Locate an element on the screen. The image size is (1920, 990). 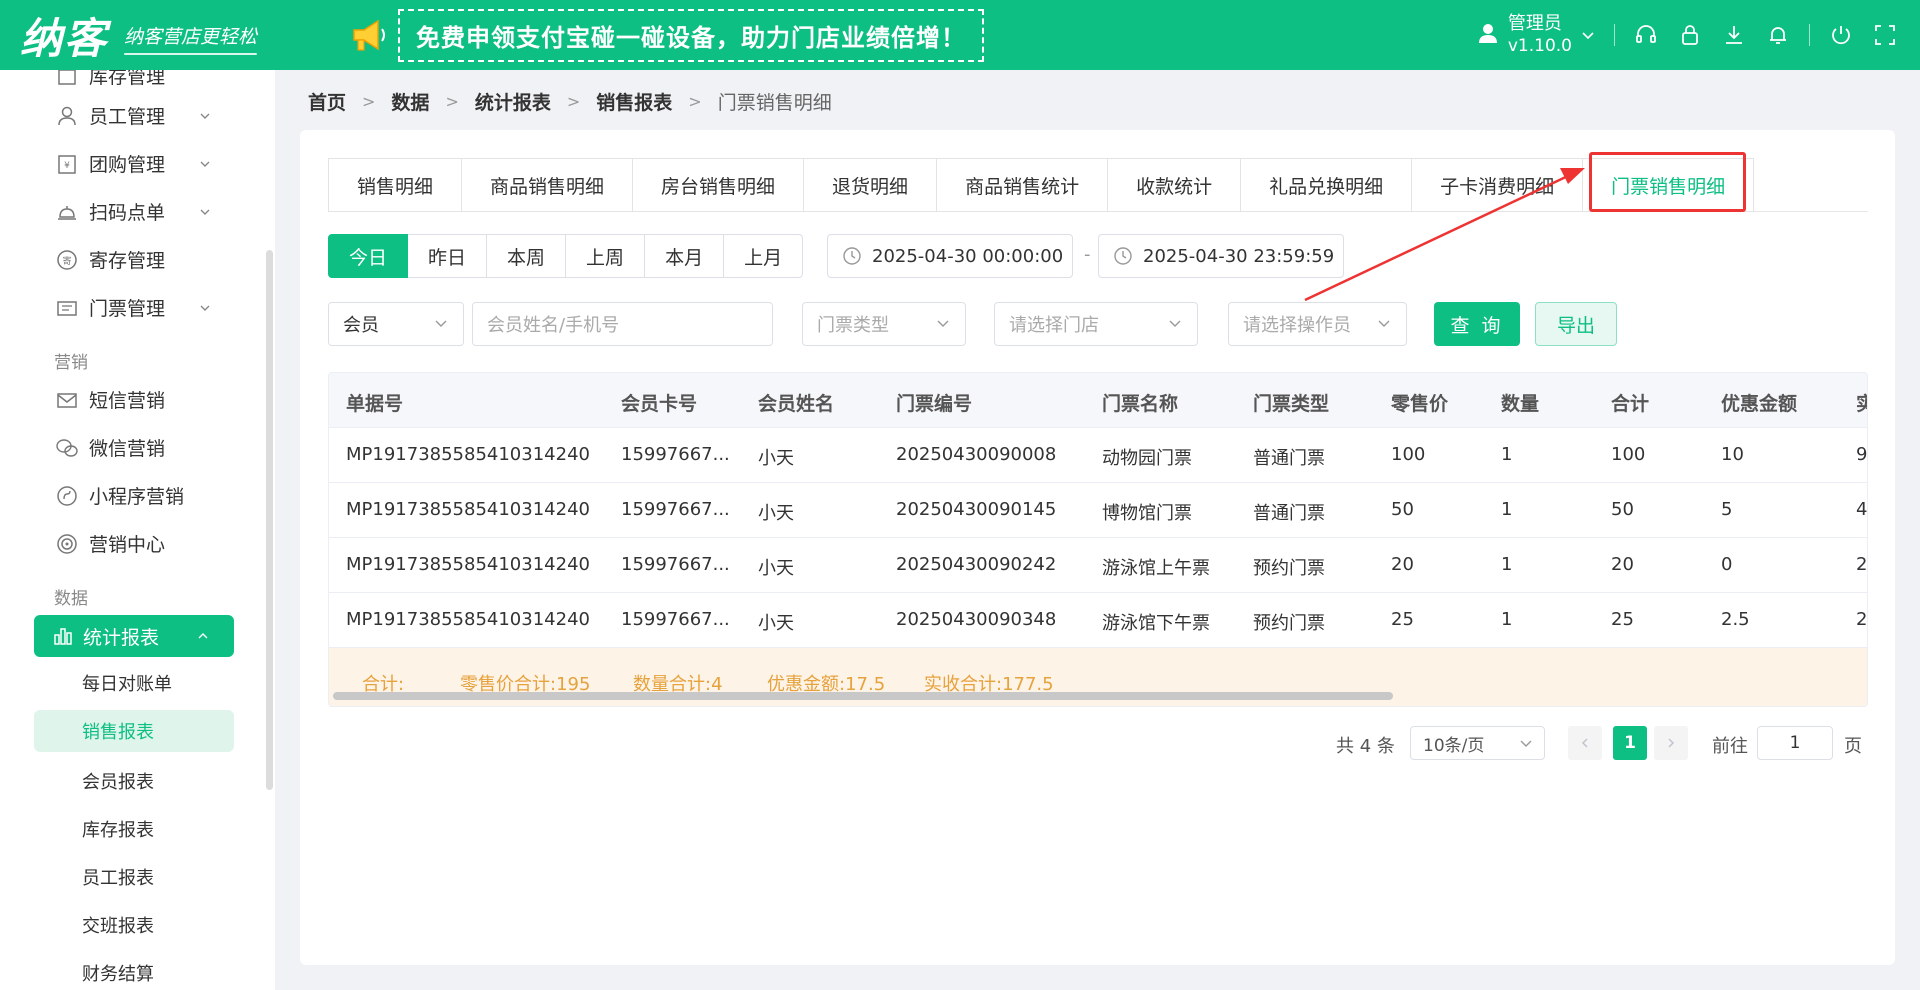
table-cell: 普通门票 is located at coordinates (1289, 458).